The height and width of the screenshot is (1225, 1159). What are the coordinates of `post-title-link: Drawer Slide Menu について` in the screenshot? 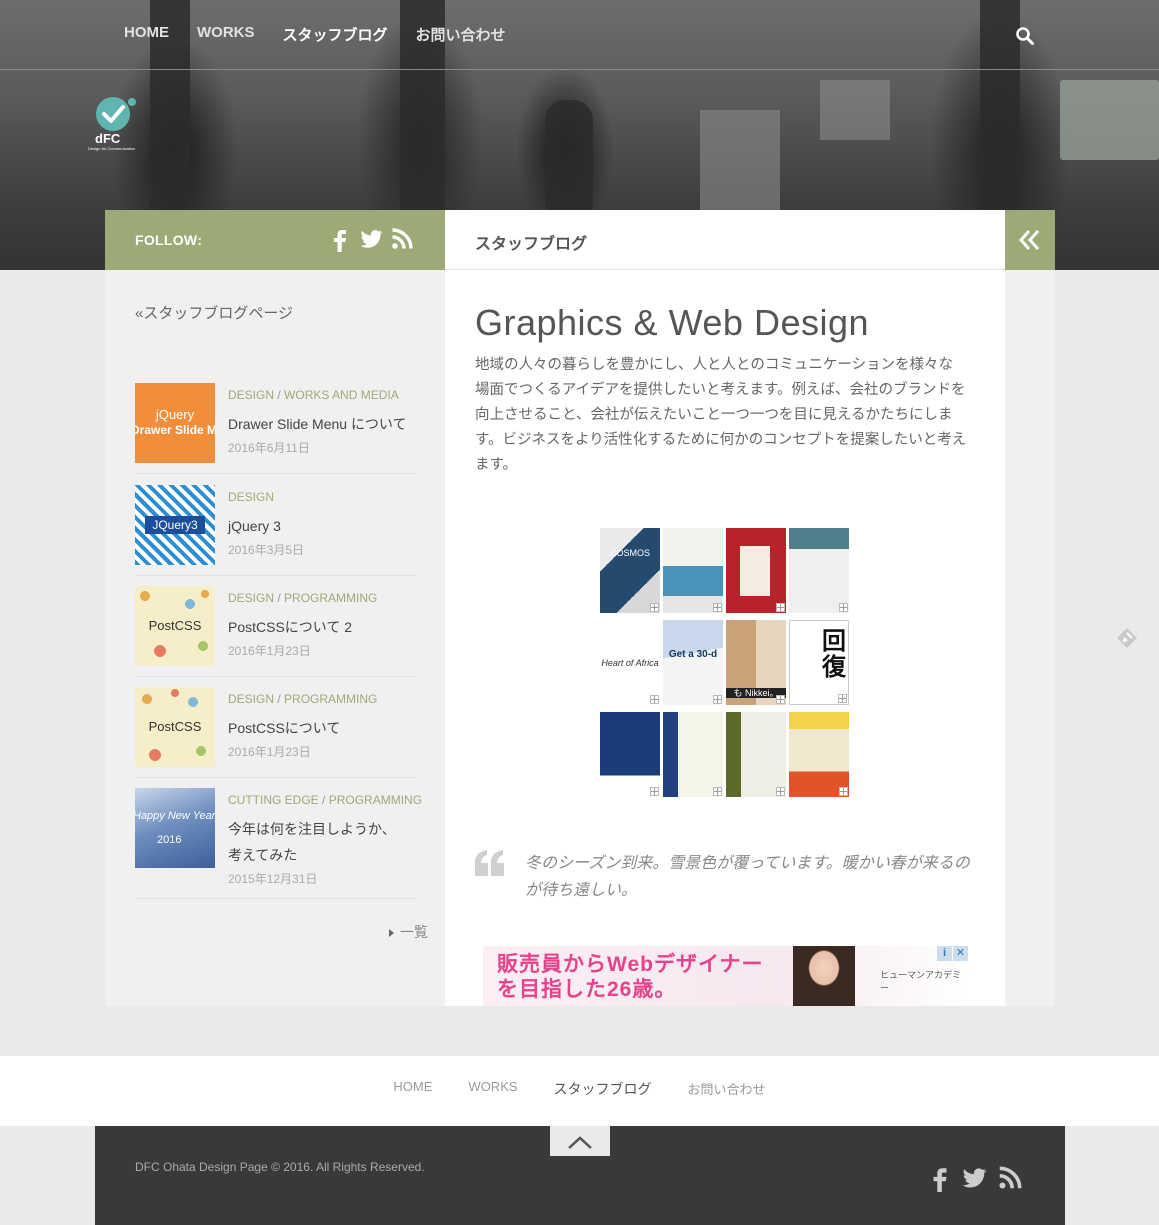 It's located at (323, 424).